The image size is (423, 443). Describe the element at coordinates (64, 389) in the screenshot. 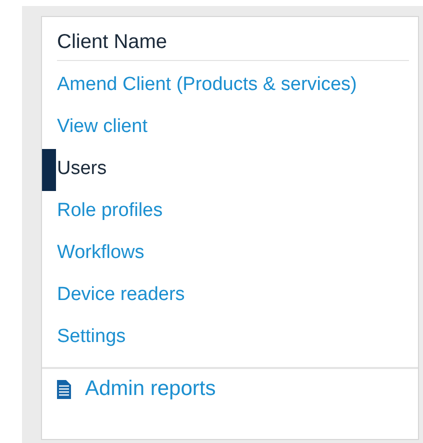

I see `document-icon` at that location.